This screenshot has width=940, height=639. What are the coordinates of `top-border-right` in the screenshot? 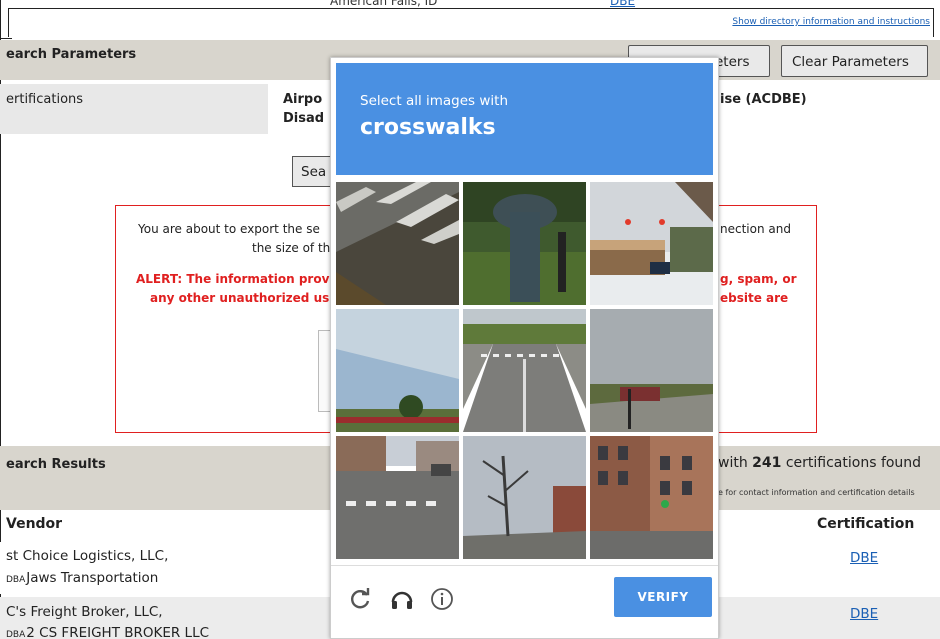 It's located at (933, 22).